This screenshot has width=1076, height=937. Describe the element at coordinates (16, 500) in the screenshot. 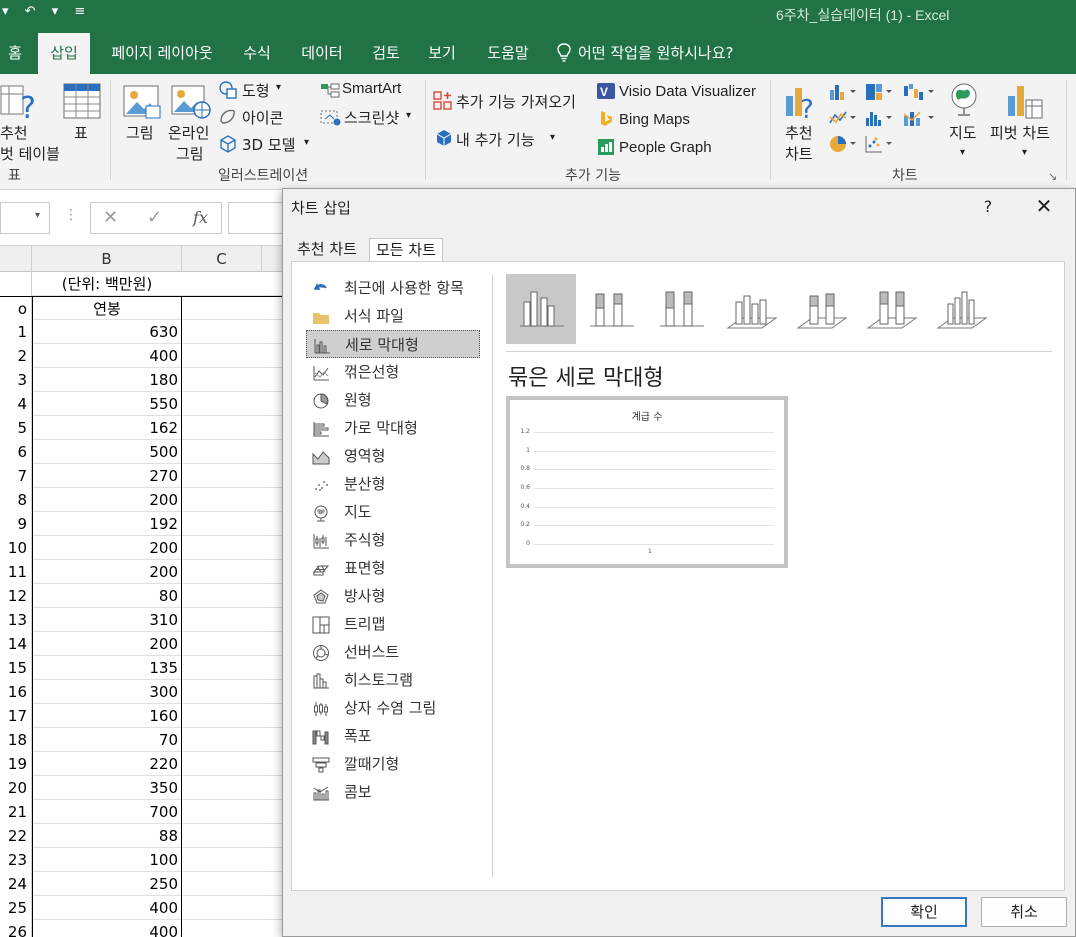

I see `row-number: 8` at that location.